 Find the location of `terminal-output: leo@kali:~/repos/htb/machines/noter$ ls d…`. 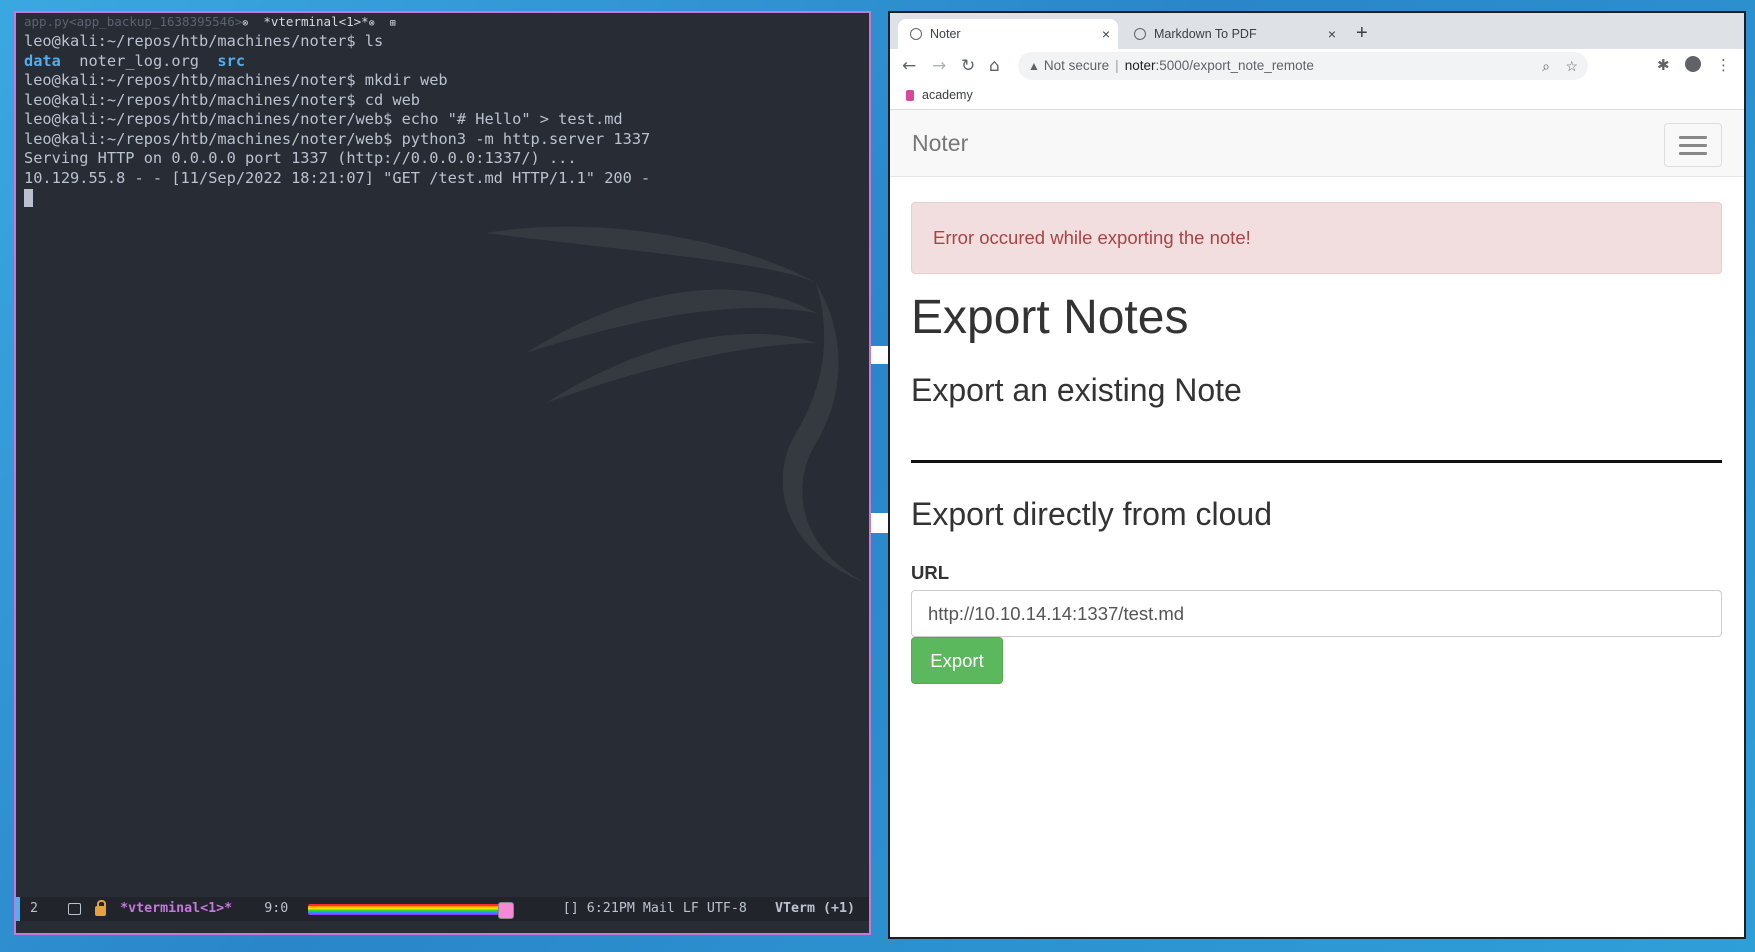

terminal-output: leo@kali:~/repos/htb/machines/noter$ ls d… is located at coordinates (442, 120).